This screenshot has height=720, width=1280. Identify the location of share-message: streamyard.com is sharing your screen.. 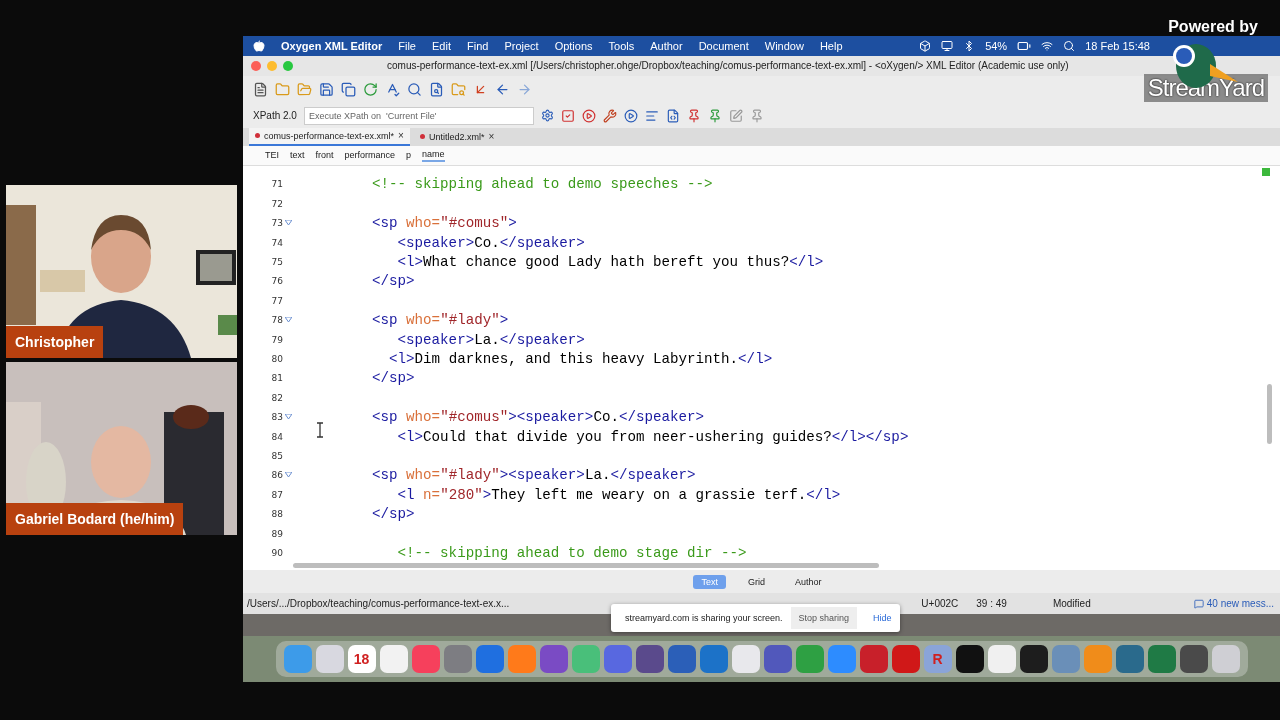
(704, 618).